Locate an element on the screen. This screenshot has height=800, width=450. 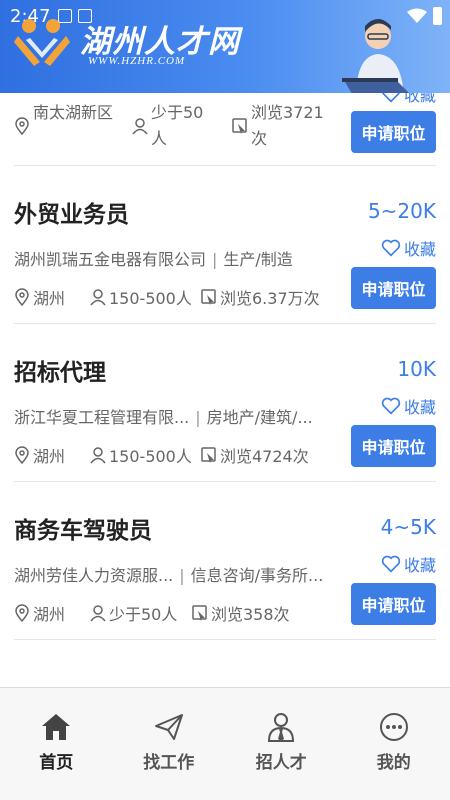
job-meta: 南太湖新区 少于50人 浏览3721次 is located at coordinates (170, 128).